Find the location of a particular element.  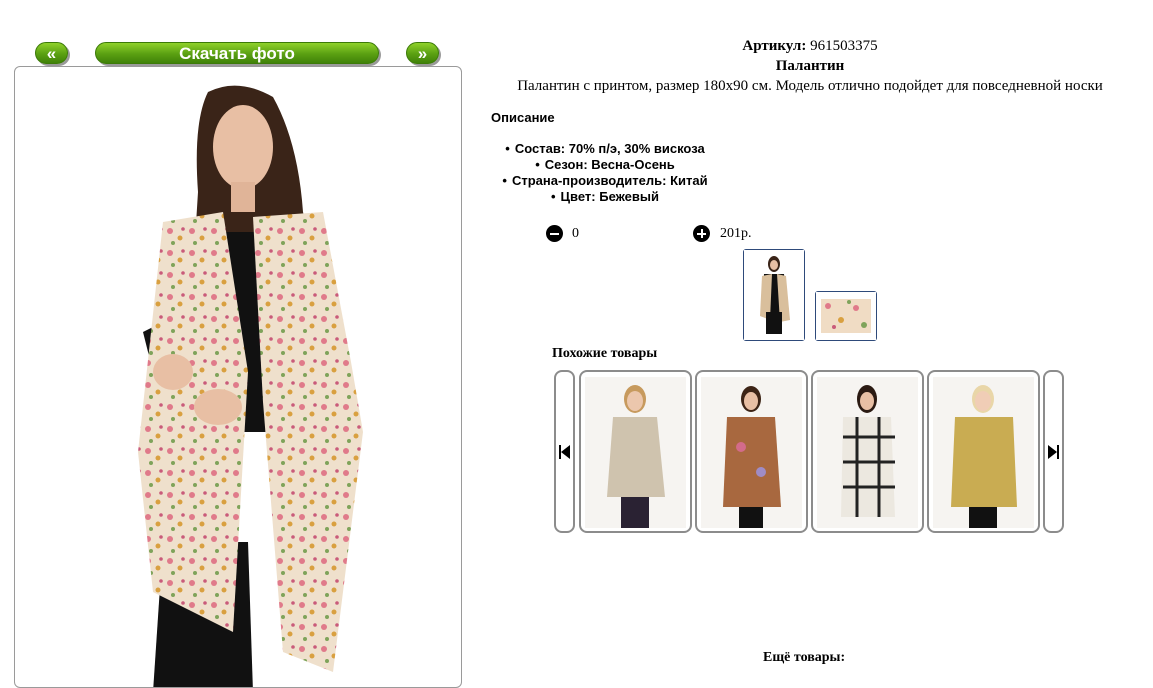

carousel-next-button is located at coordinates (1053, 451).